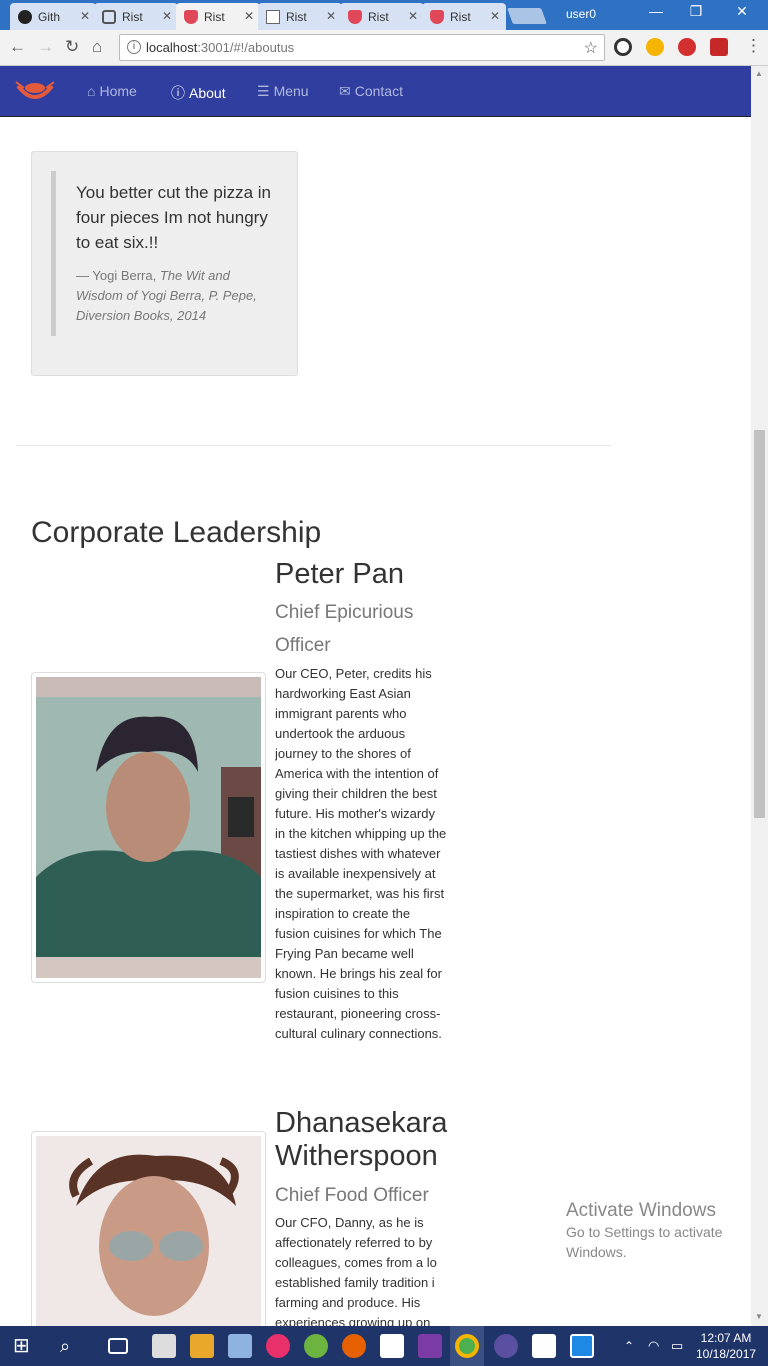  What do you see at coordinates (218, 16) in the screenshot?
I see `tab-ristorante-active: Rist ✕` at bounding box center [218, 16].